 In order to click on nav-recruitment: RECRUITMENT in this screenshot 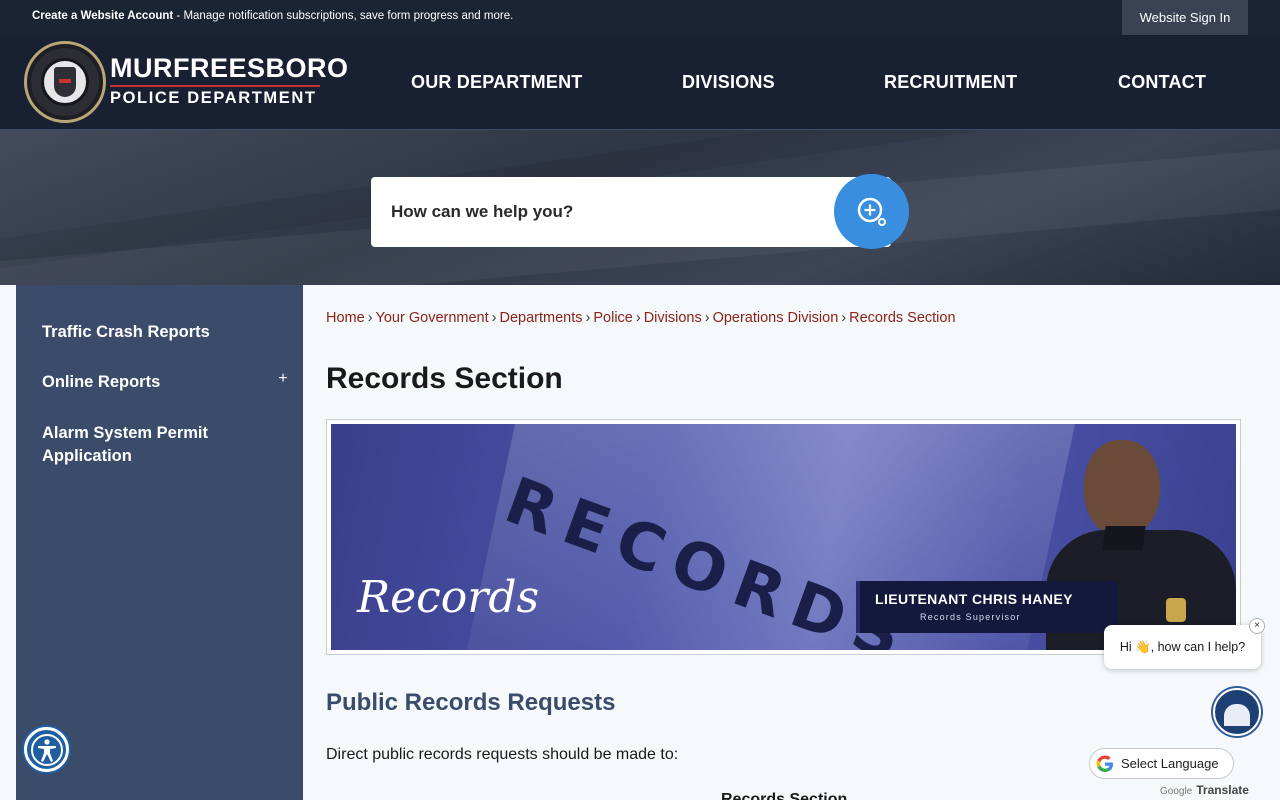, I will do `click(950, 82)`.